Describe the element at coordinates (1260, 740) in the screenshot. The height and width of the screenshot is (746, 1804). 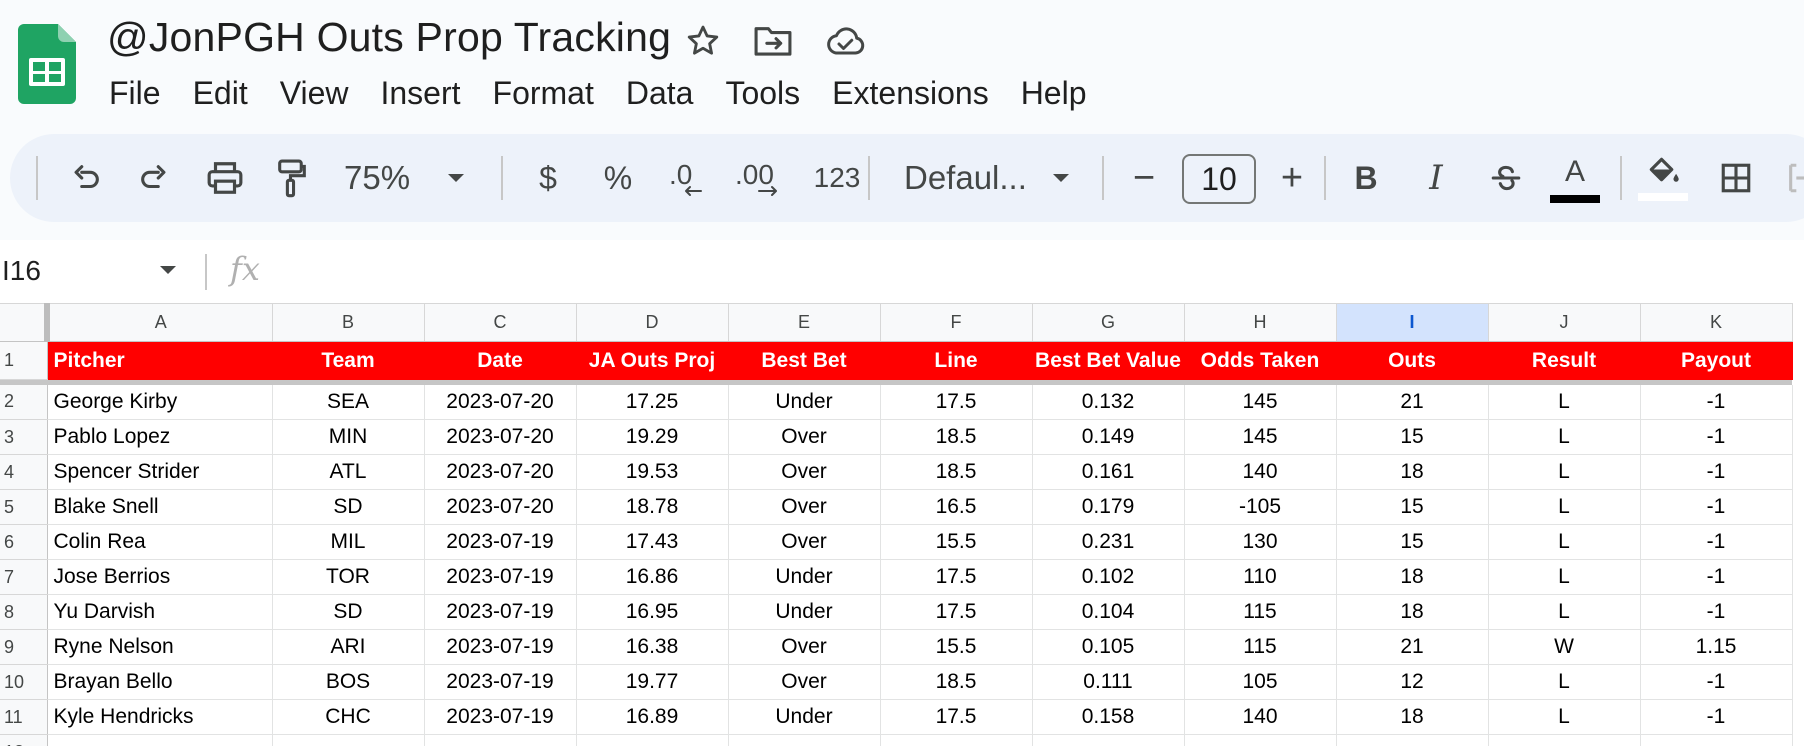
I see `cell-odds-taken` at that location.